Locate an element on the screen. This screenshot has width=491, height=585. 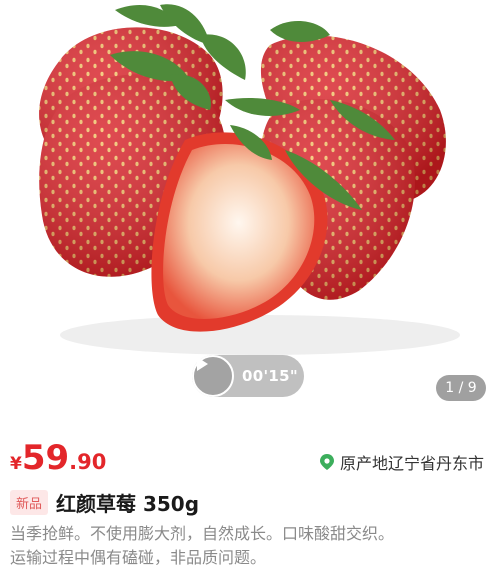
price-decimal: .90 is located at coordinates (88, 462).